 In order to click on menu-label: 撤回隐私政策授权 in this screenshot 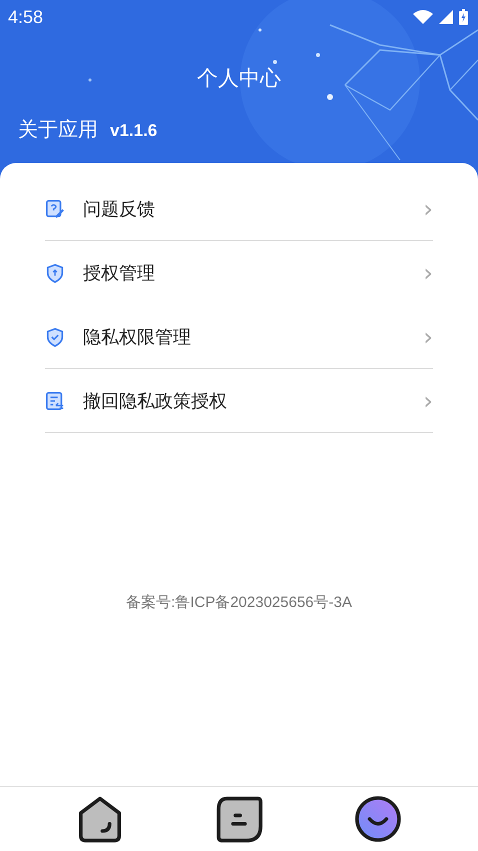, I will do `click(155, 401)`.